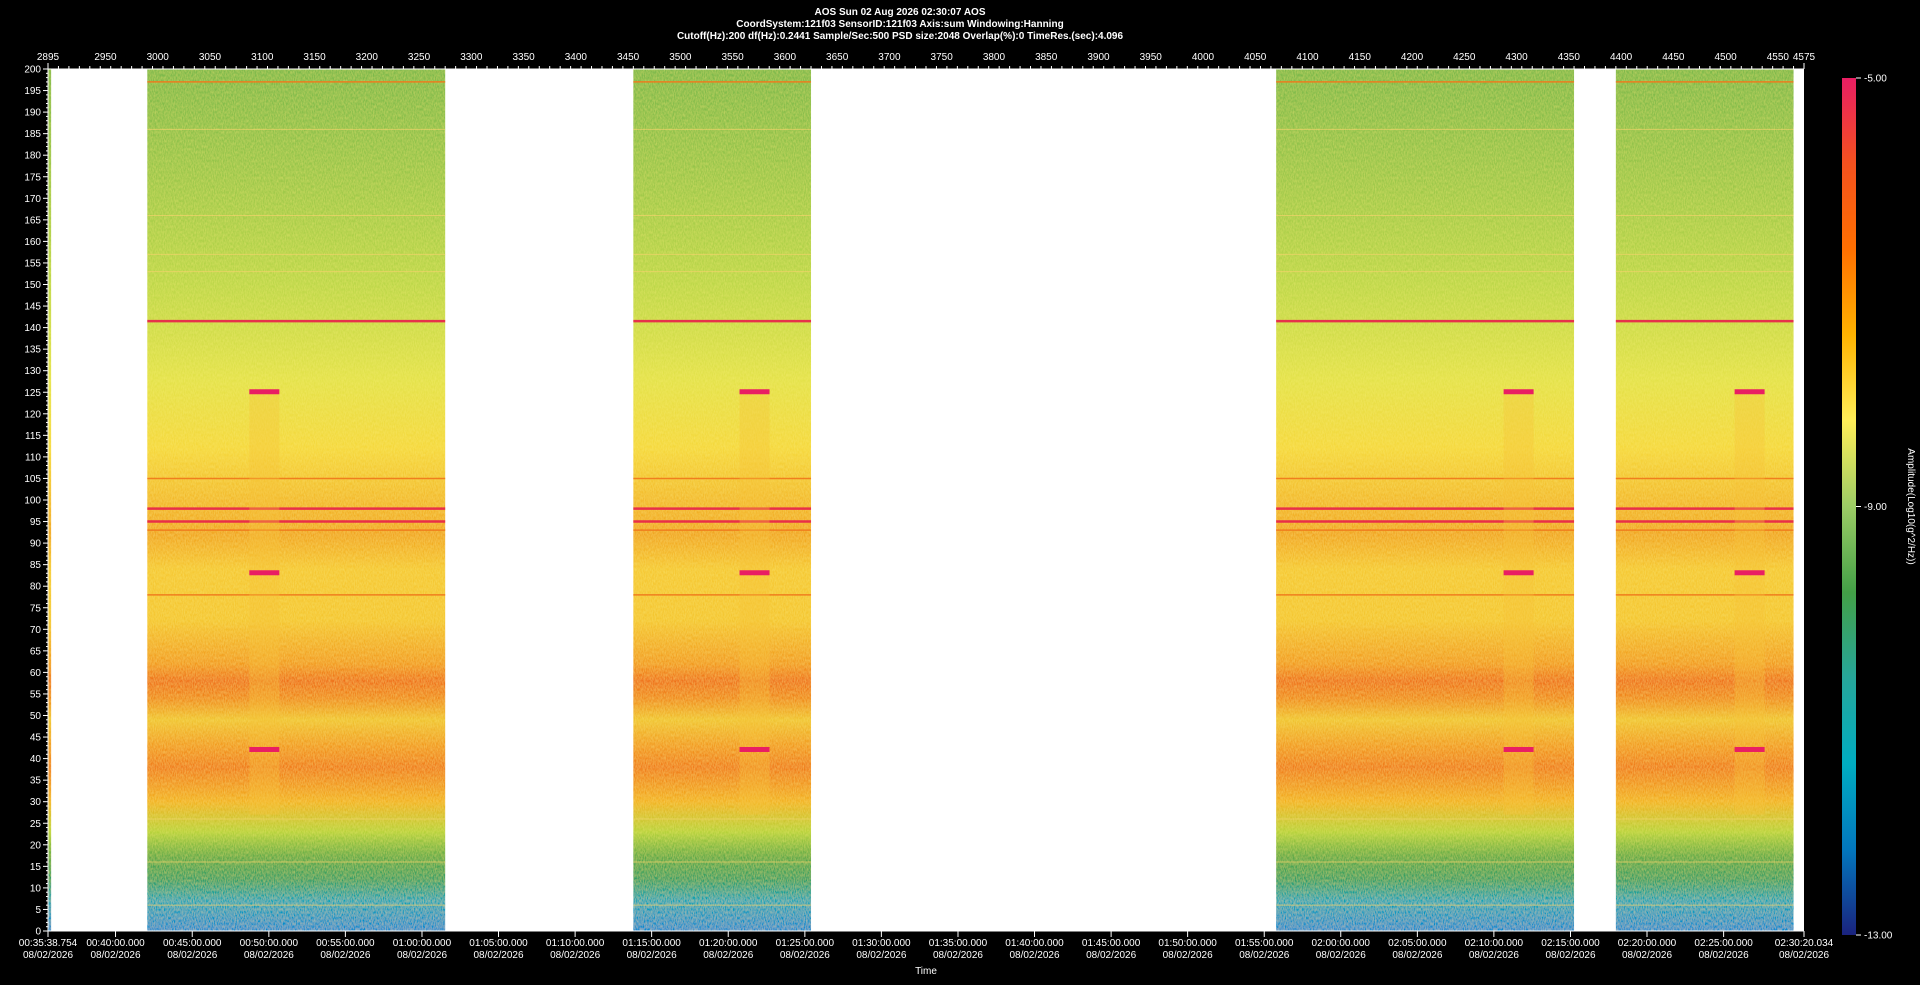 This screenshot has height=985, width=1920. What do you see at coordinates (32, 156) in the screenshot?
I see `y-tick-label: 180` at bounding box center [32, 156].